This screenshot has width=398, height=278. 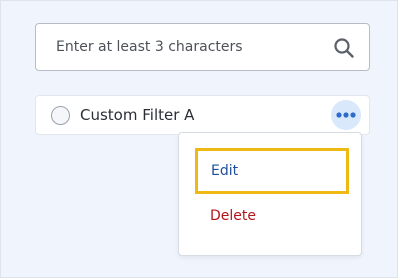 What do you see at coordinates (181, 47) in the screenshot?
I see `search-input` at bounding box center [181, 47].